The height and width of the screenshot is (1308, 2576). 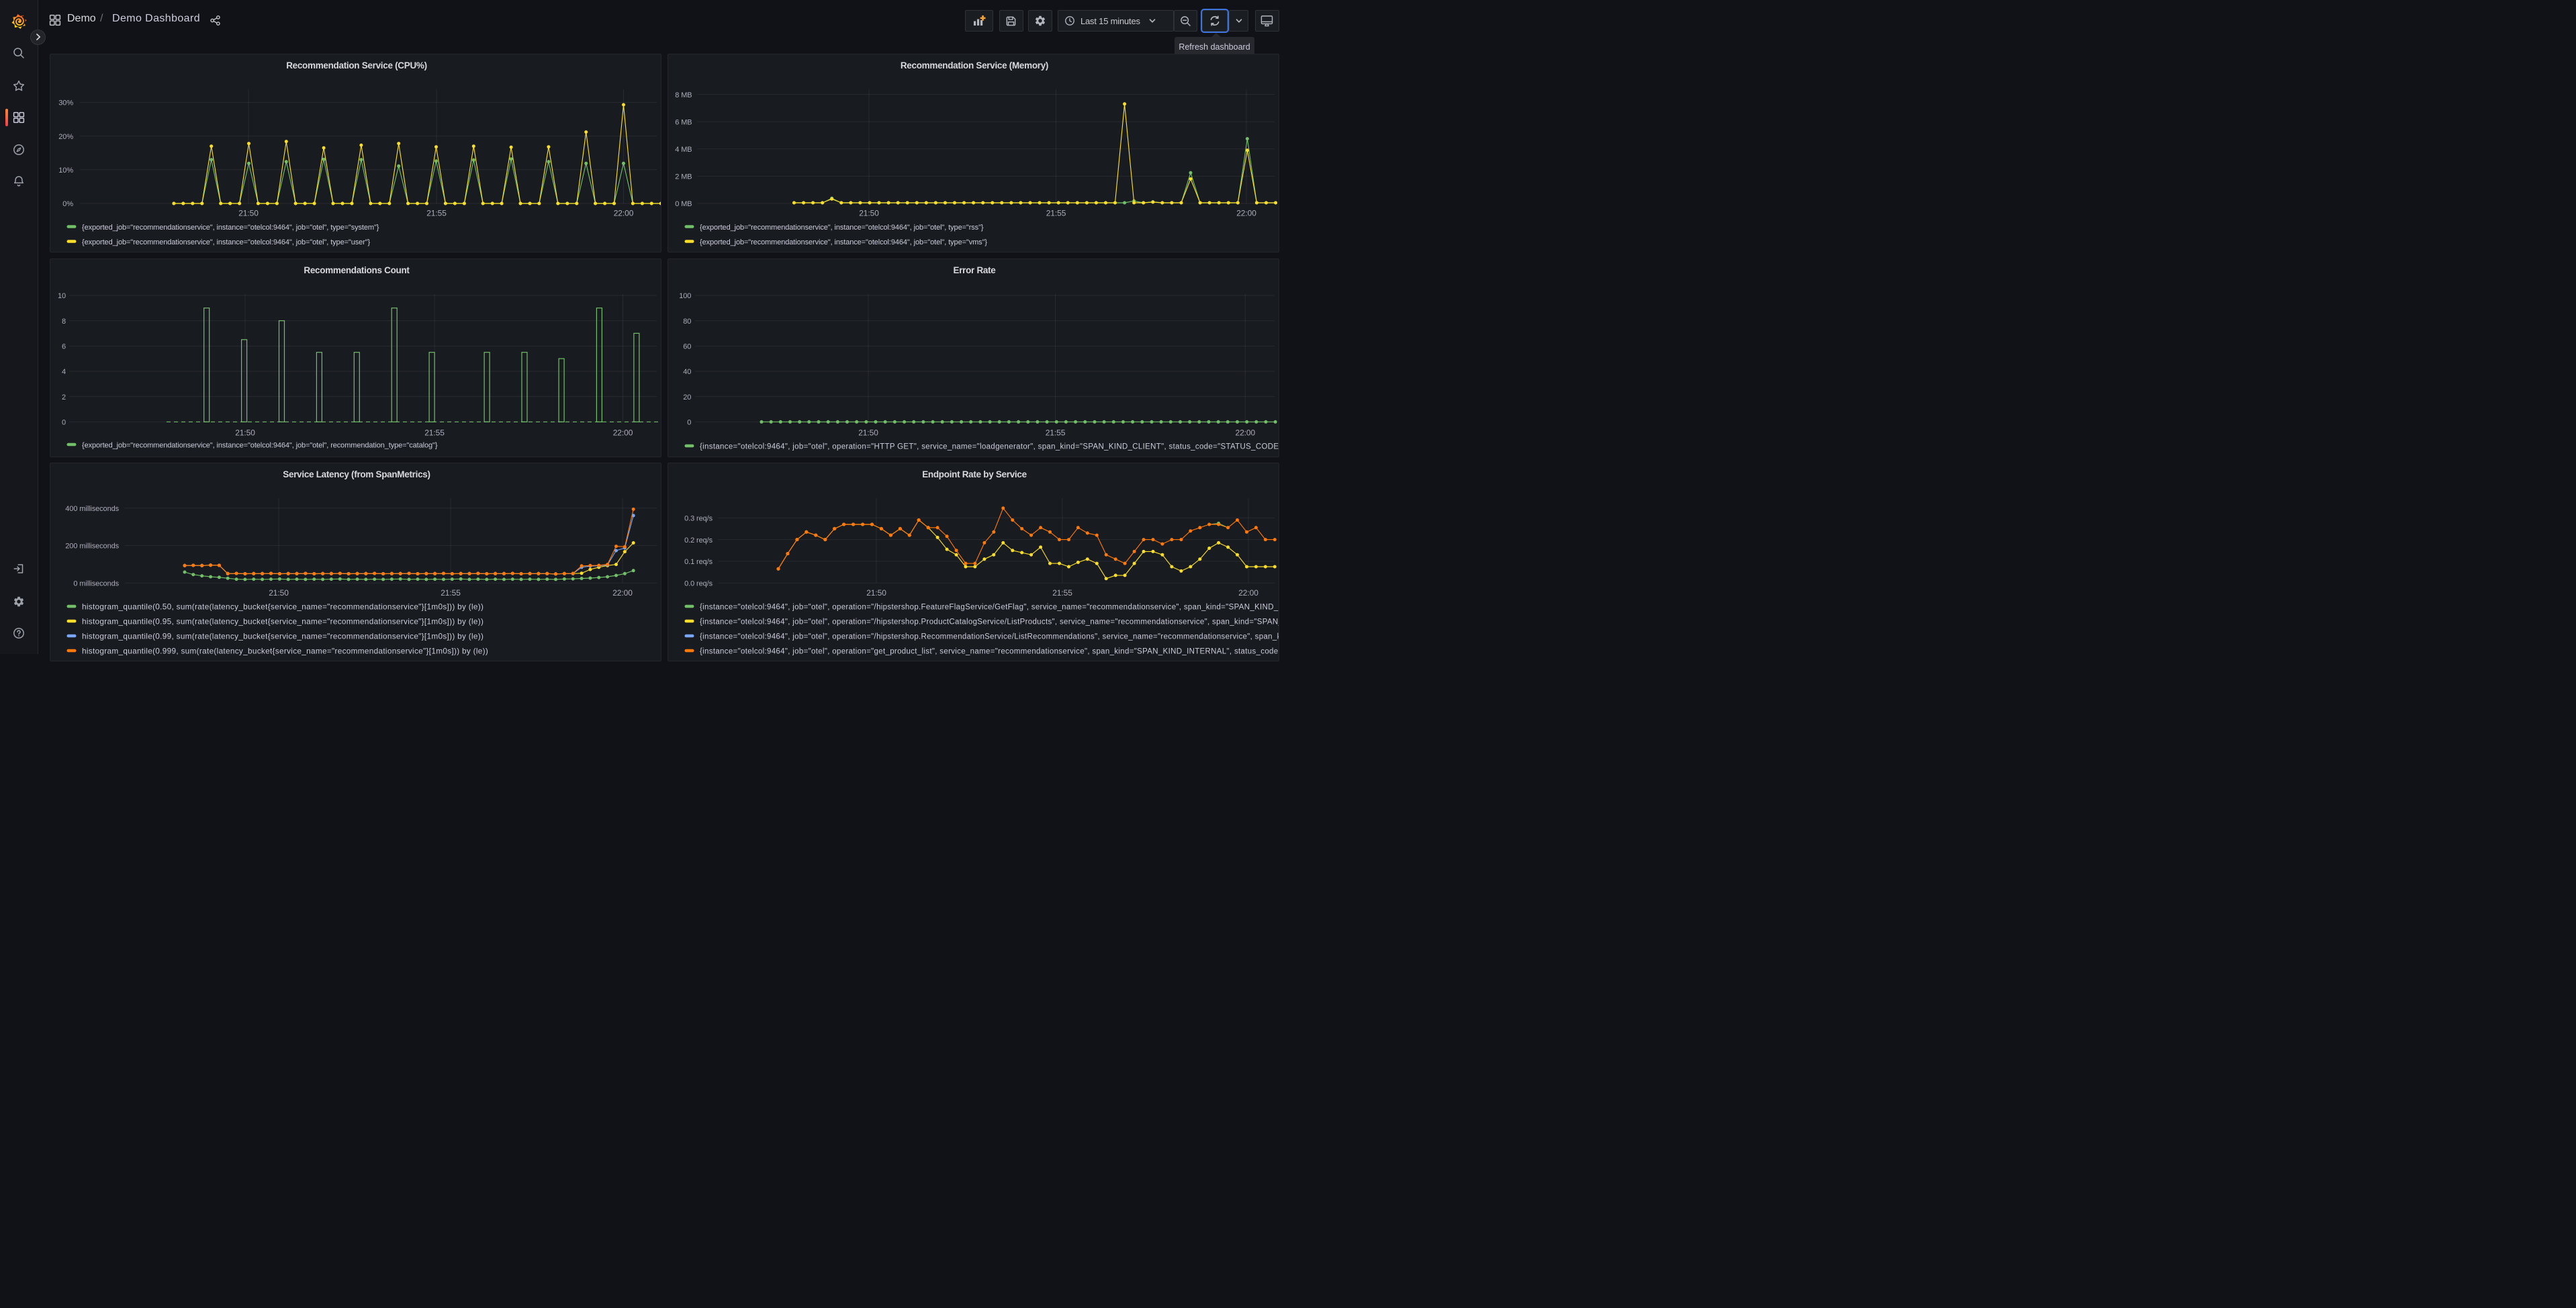 I want to click on svg-text: 2, so click(x=63, y=397).